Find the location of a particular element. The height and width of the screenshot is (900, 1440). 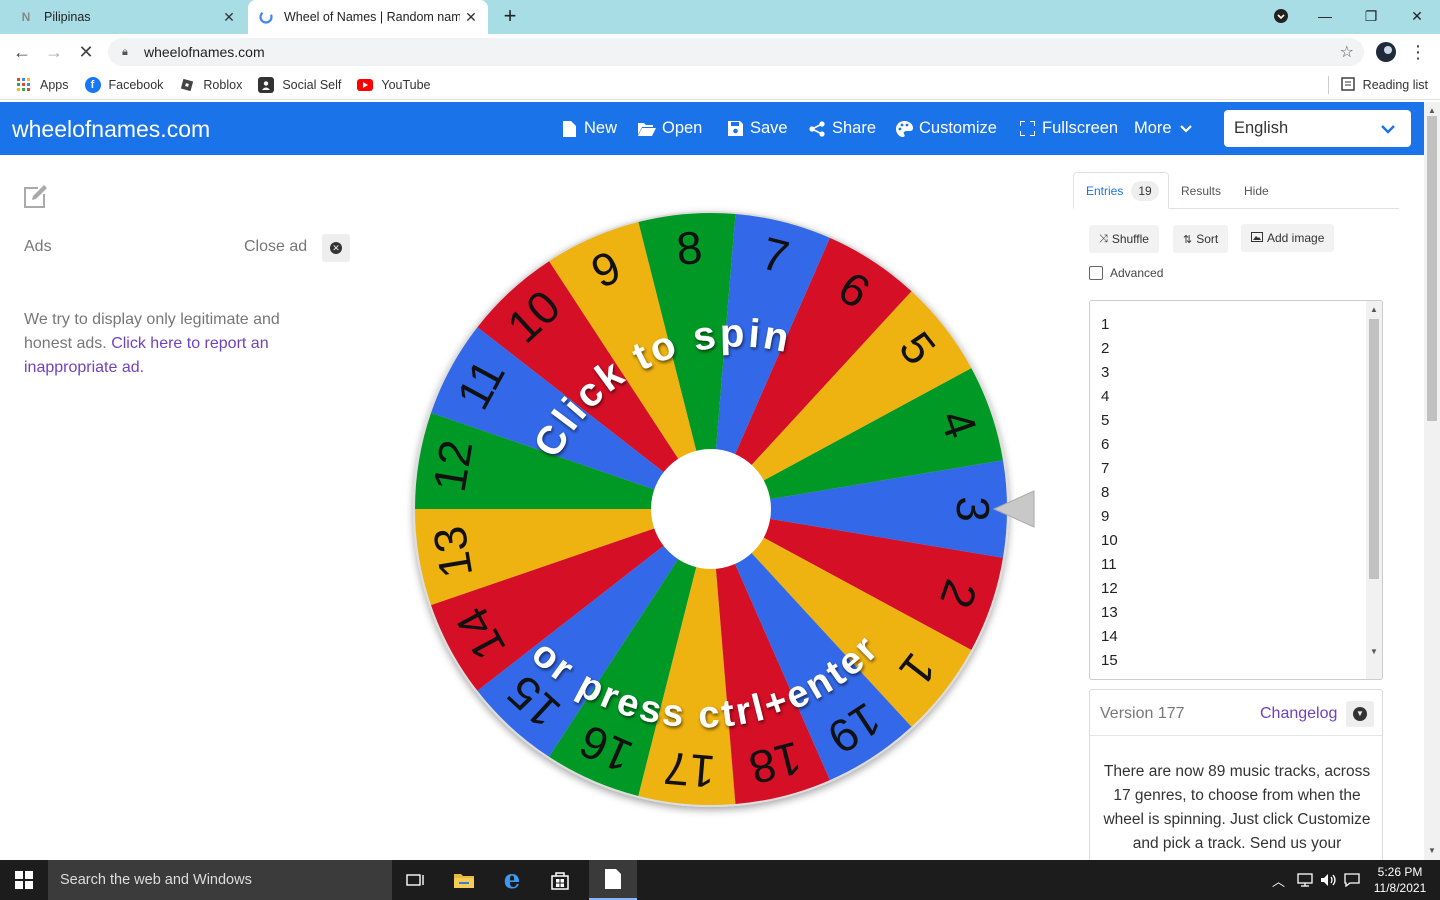

chevron-down-icon is located at coordinates (1388, 129).